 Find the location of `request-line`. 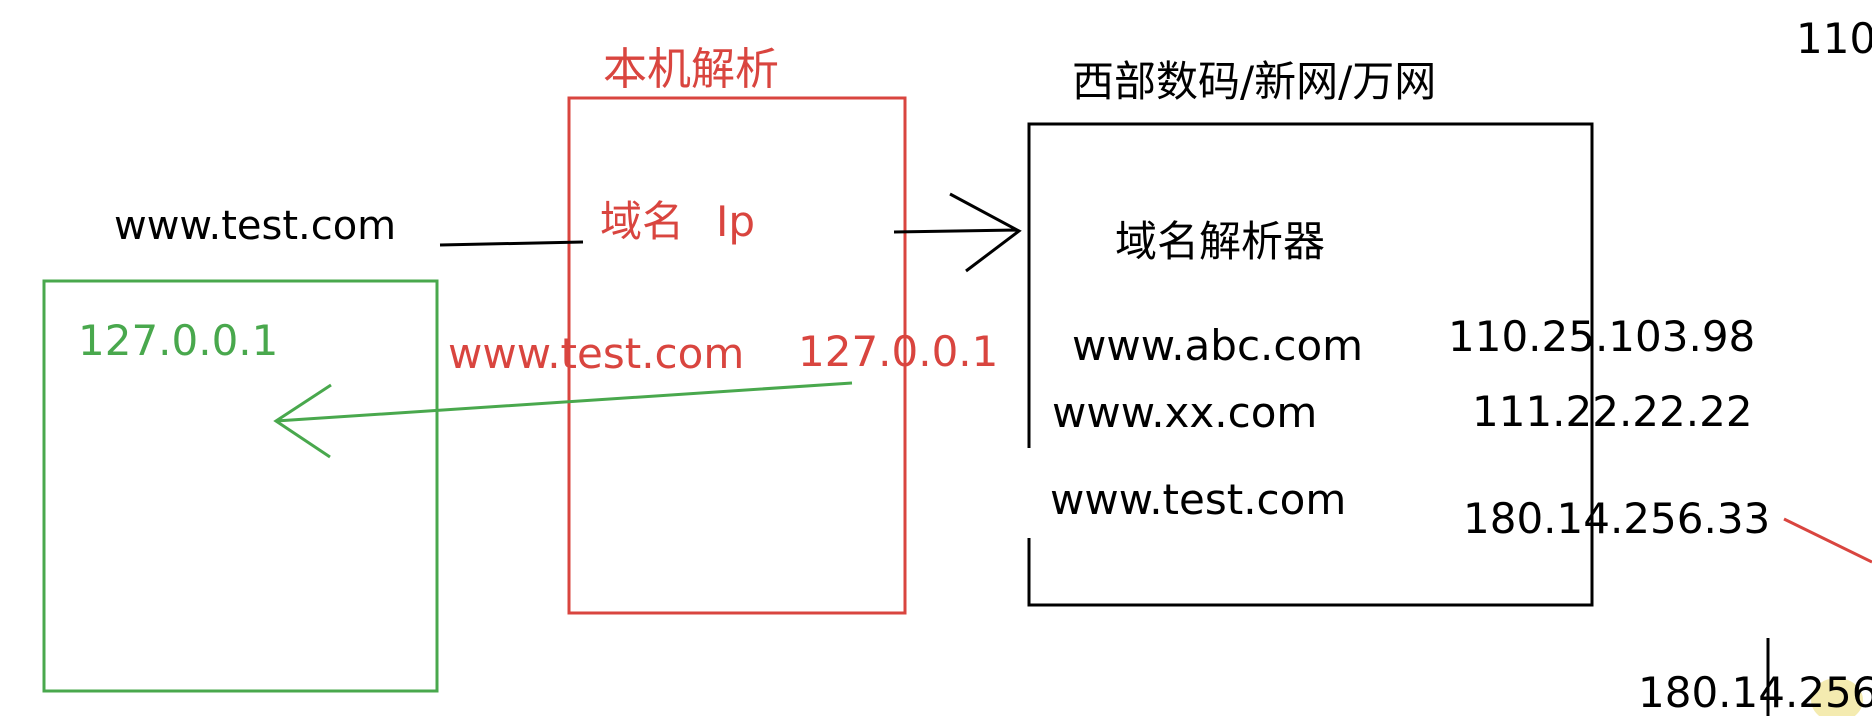

request-line is located at coordinates (511, 243).